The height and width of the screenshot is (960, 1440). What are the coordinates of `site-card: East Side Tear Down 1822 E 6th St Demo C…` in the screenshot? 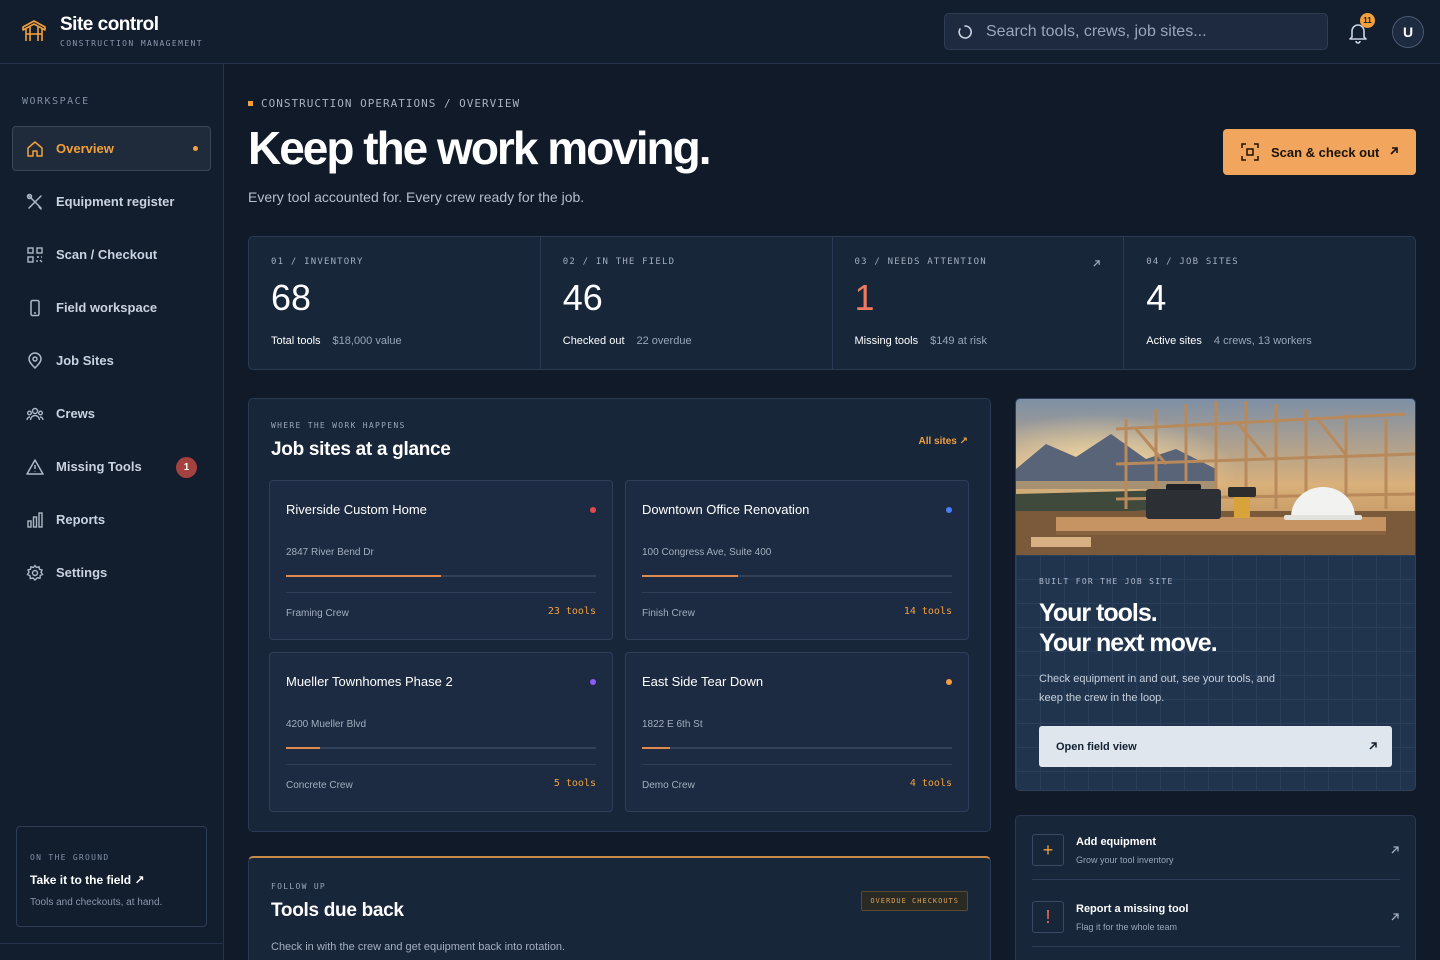 It's located at (797, 732).